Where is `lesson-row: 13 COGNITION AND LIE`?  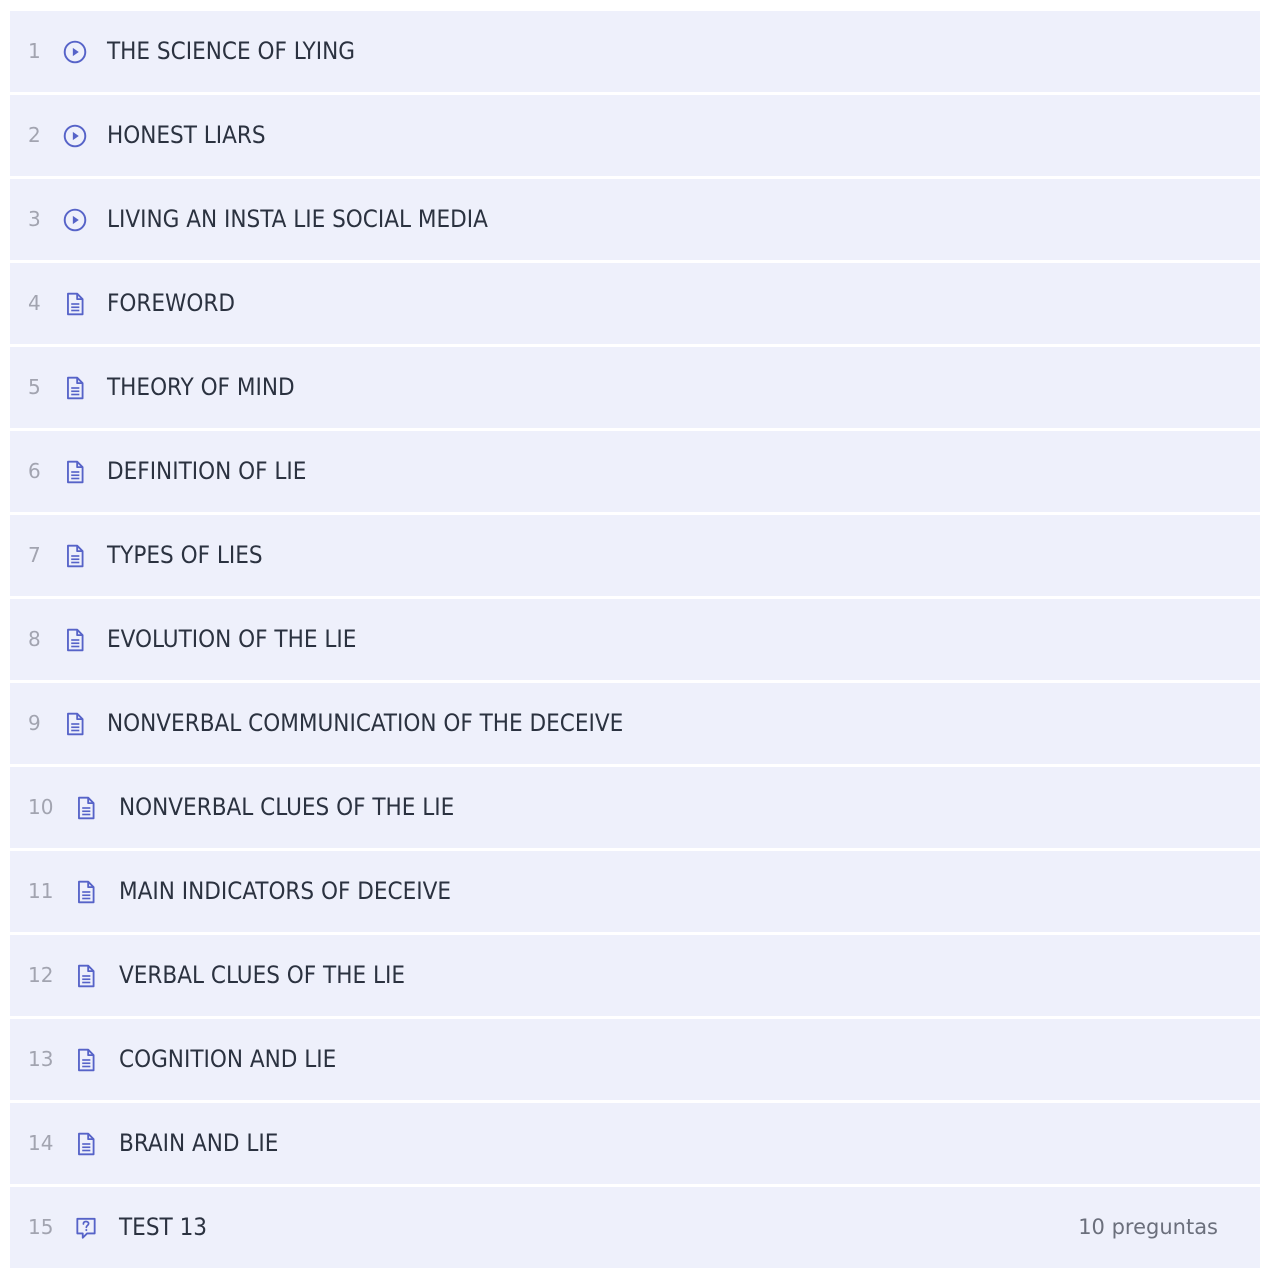 lesson-row: 13 COGNITION AND LIE is located at coordinates (635, 1059).